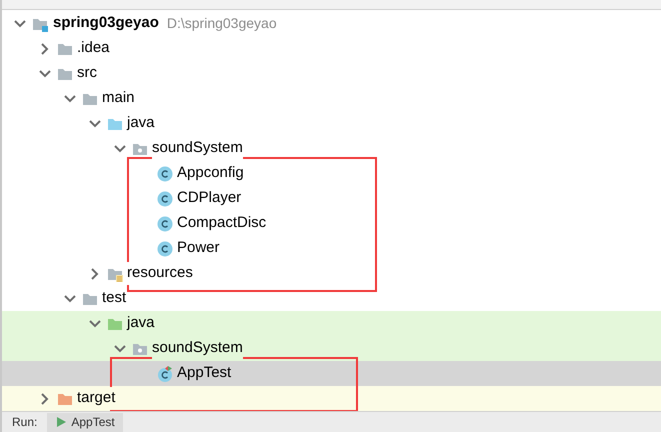 The height and width of the screenshot is (432, 661). I want to click on tree-row: AppTest, so click(331, 373).